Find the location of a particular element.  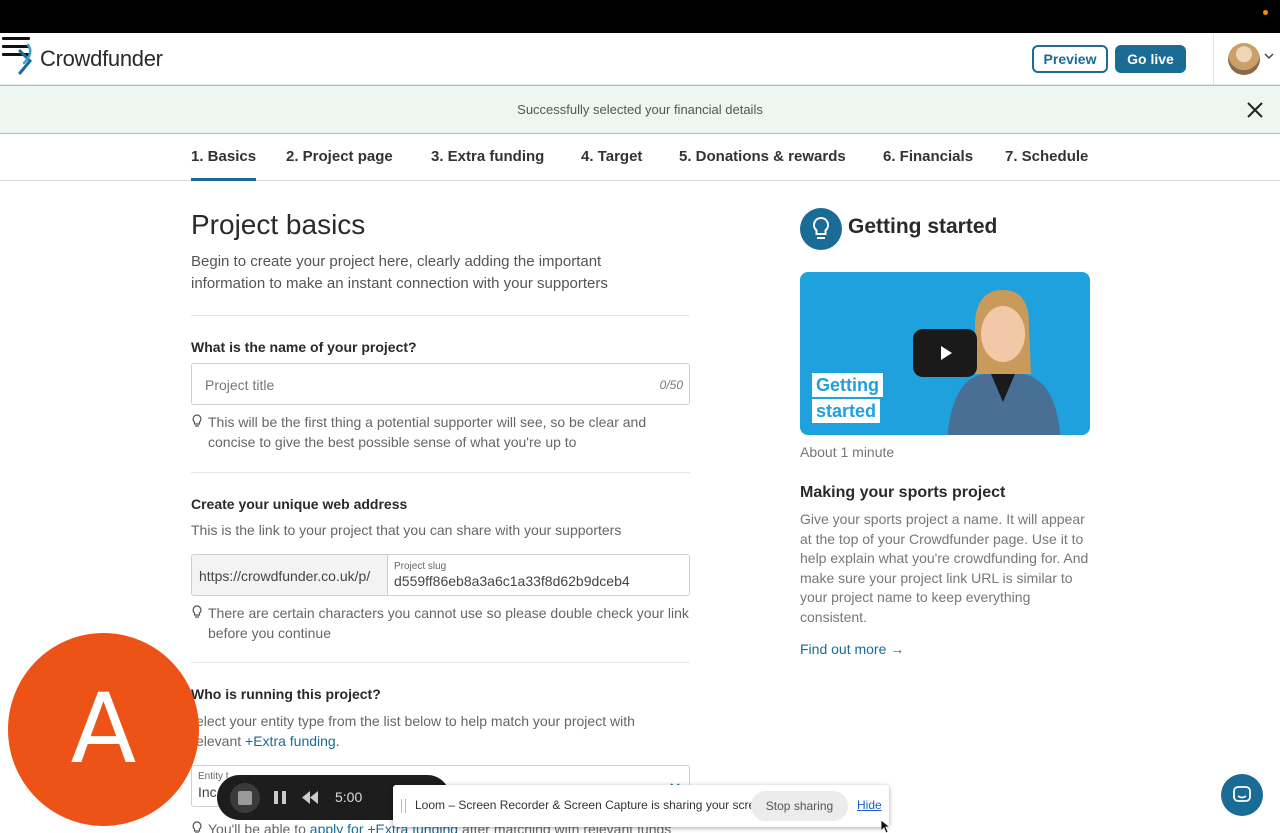

video-duration: About 1 minute is located at coordinates (847, 452).